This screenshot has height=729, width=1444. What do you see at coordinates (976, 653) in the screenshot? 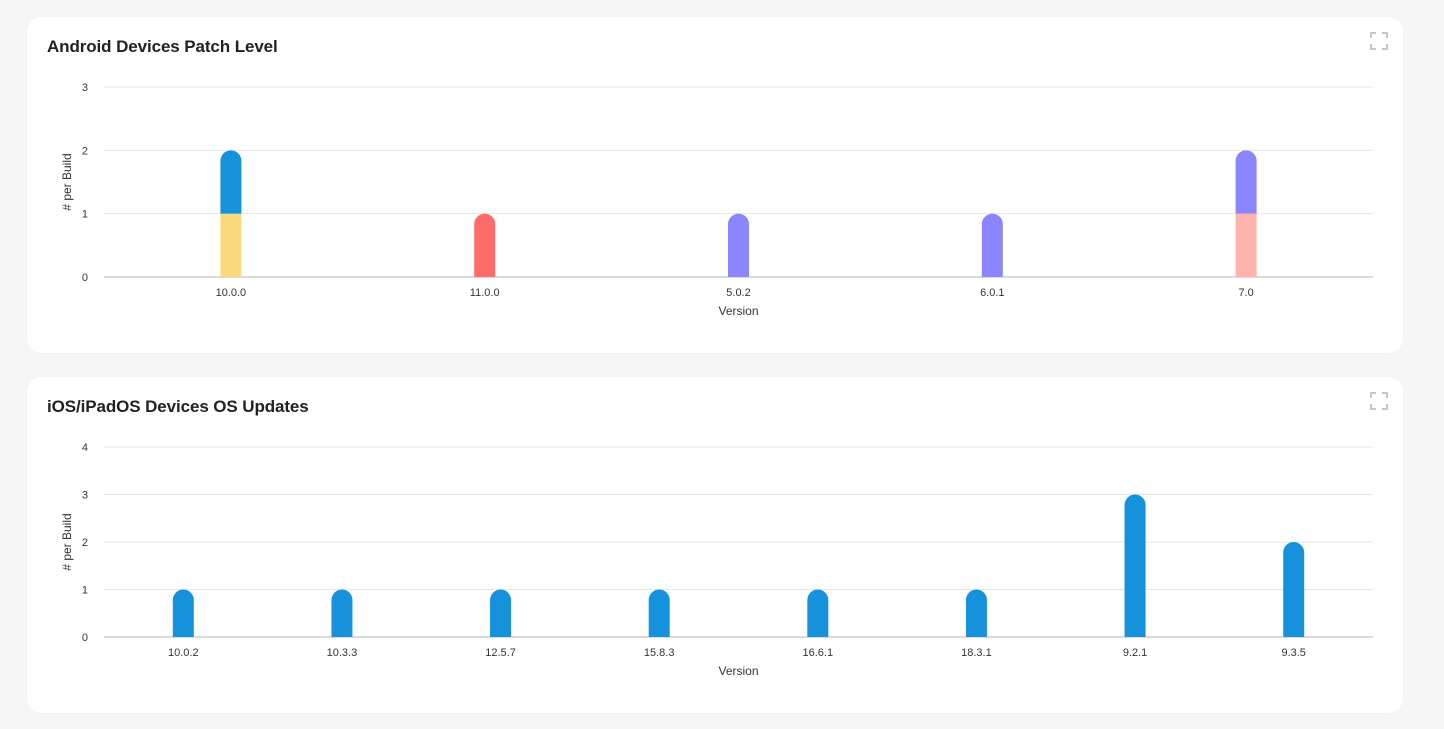
I see `x-tick-label: 18.3.1` at bounding box center [976, 653].